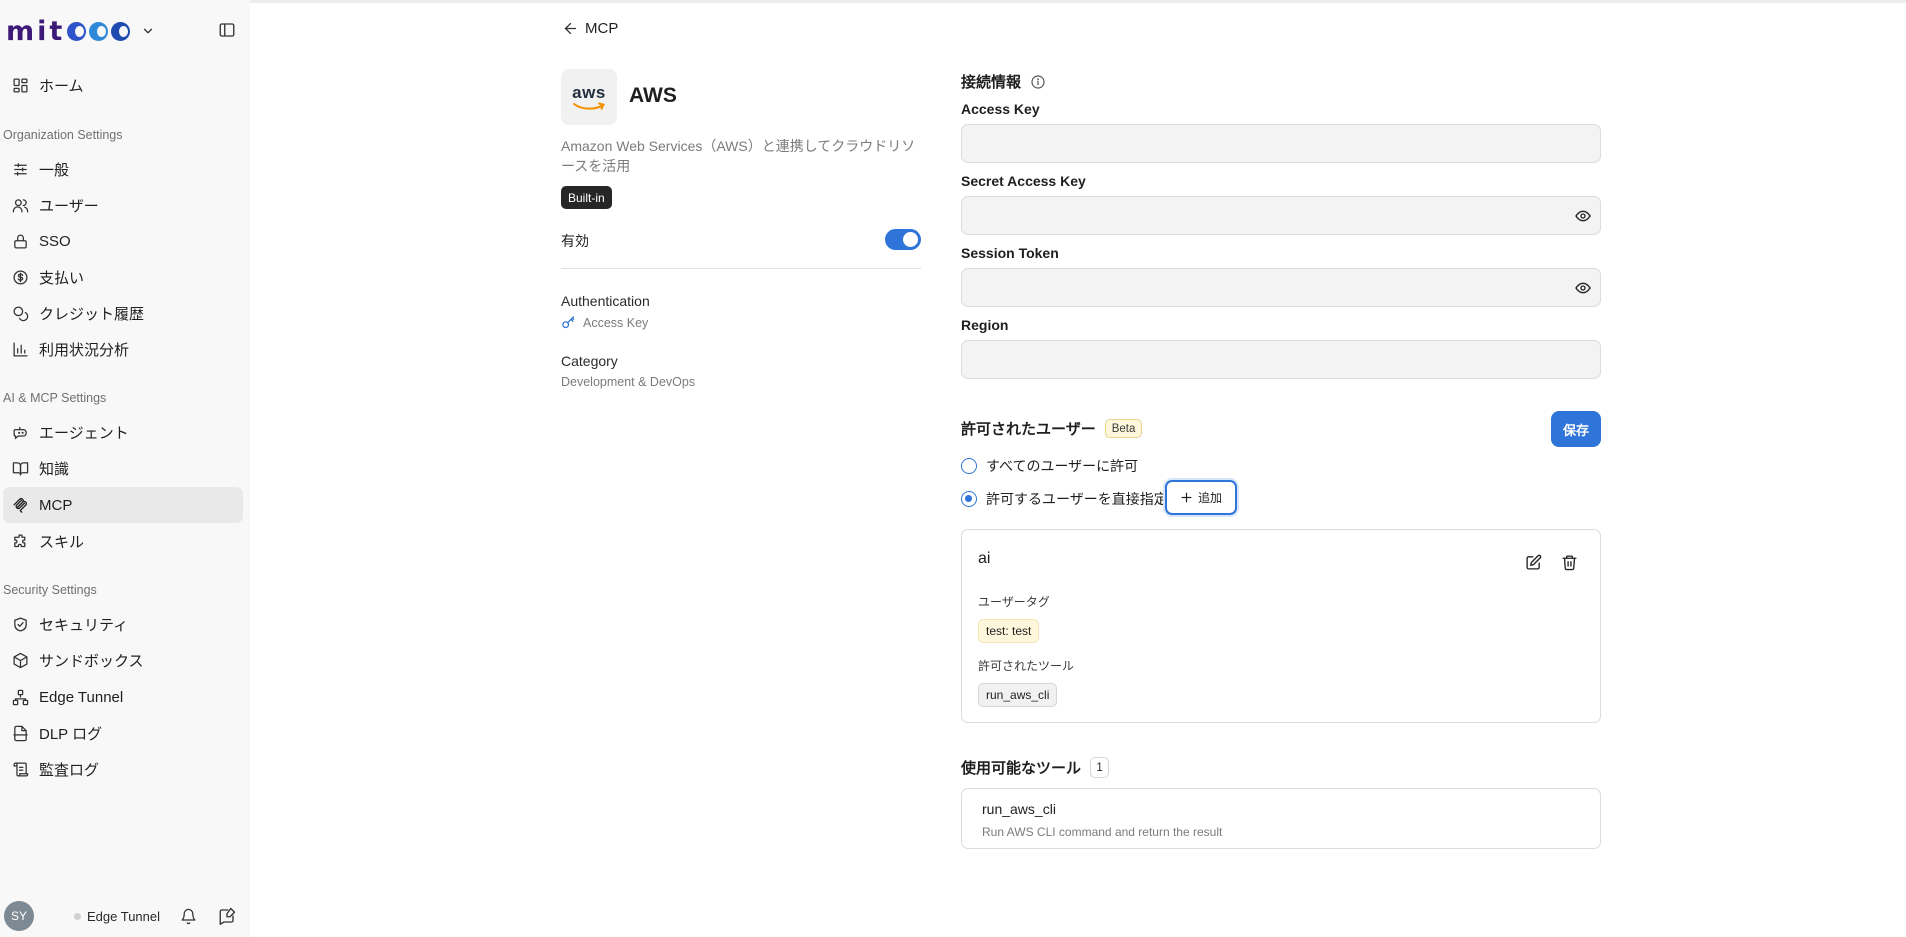 Image resolution: width=1906 pixels, height=937 pixels. Describe the element at coordinates (91, 661) in the screenshot. I see `sidebar-item-label: サンドボックス` at that location.